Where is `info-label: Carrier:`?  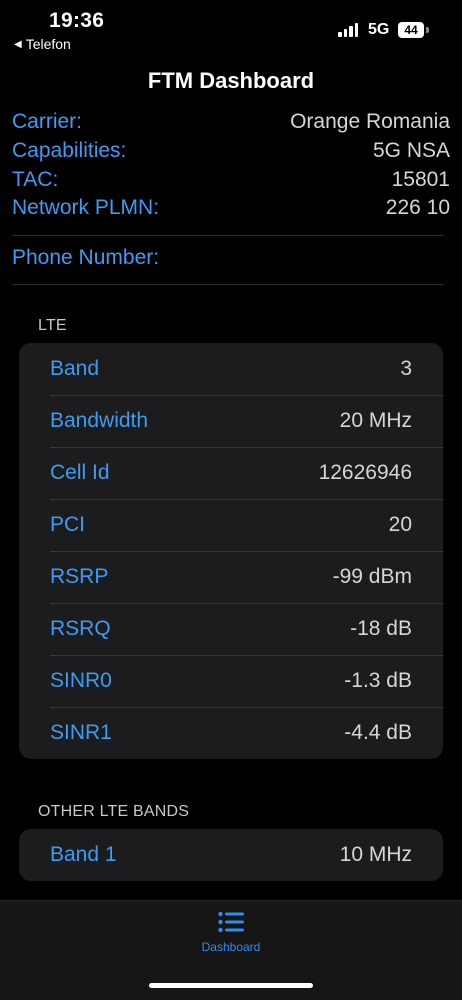
info-label: Carrier: is located at coordinates (47, 121).